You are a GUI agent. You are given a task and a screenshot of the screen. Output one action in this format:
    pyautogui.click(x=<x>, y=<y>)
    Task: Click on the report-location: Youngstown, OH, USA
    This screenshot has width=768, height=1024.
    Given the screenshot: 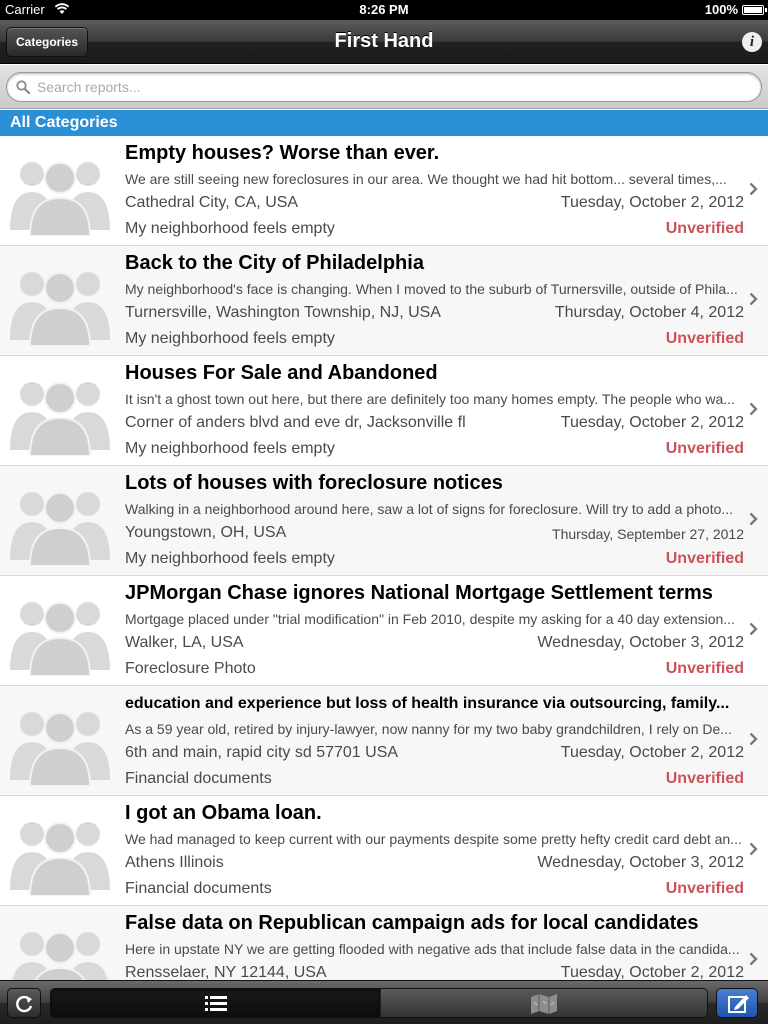 What is the action you would take?
    pyautogui.click(x=206, y=532)
    